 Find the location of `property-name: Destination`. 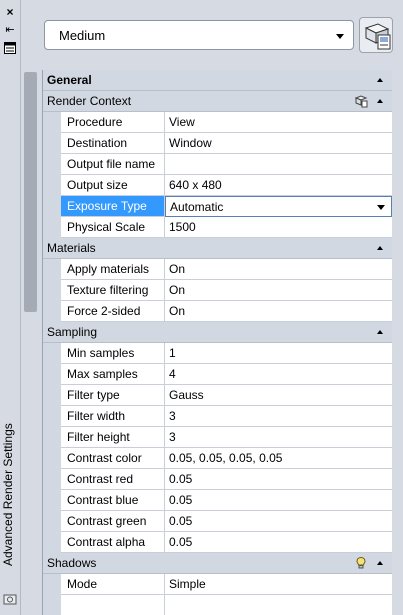

property-name: Destination is located at coordinates (113, 143).